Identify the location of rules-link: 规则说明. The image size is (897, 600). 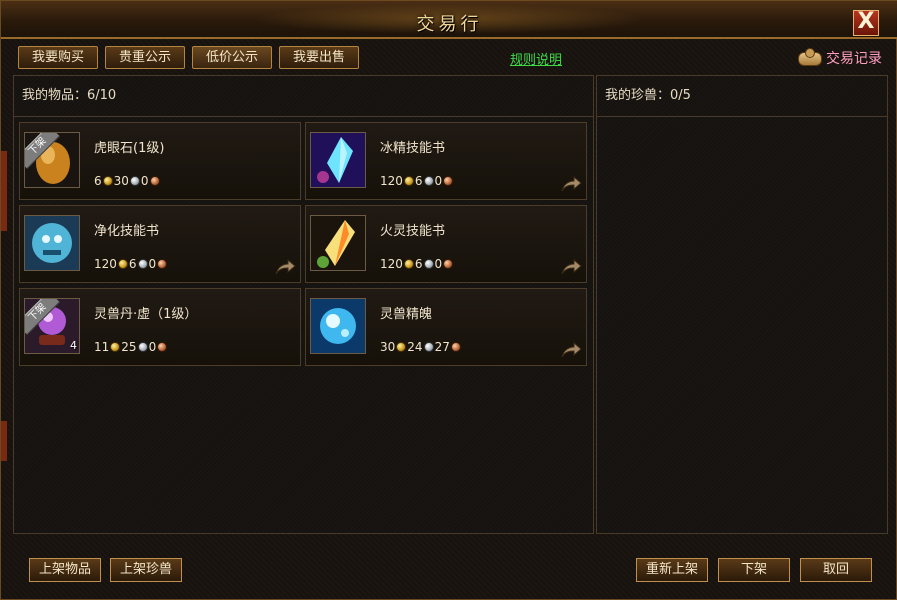
(536, 58).